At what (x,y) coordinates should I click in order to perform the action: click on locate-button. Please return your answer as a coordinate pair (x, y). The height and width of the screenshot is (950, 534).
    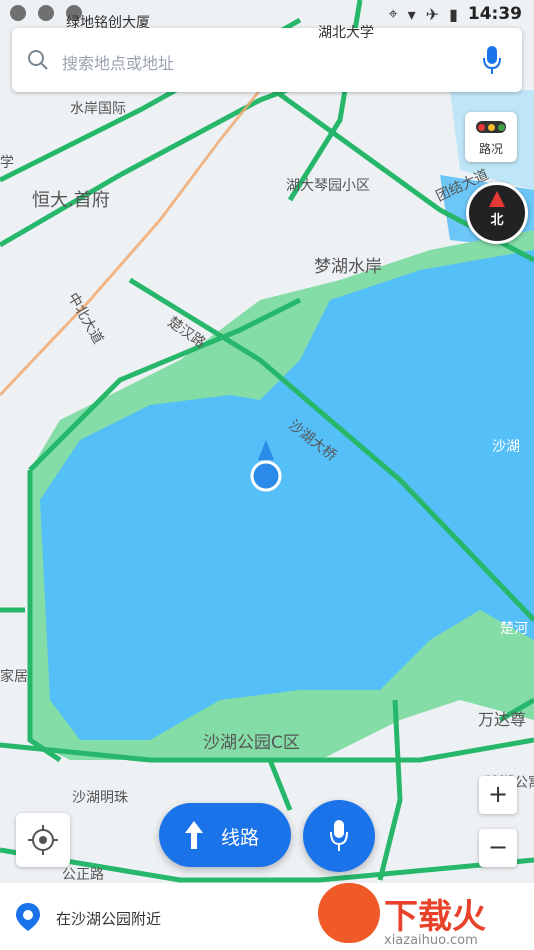
    Looking at the image, I should click on (43, 840).